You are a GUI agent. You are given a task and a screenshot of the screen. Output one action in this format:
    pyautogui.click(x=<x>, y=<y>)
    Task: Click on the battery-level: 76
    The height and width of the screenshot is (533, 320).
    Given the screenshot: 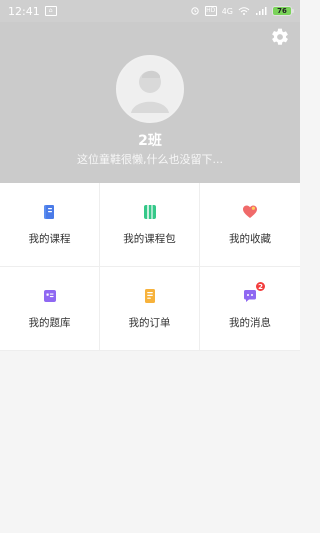 What is the action you would take?
    pyautogui.click(x=282, y=11)
    